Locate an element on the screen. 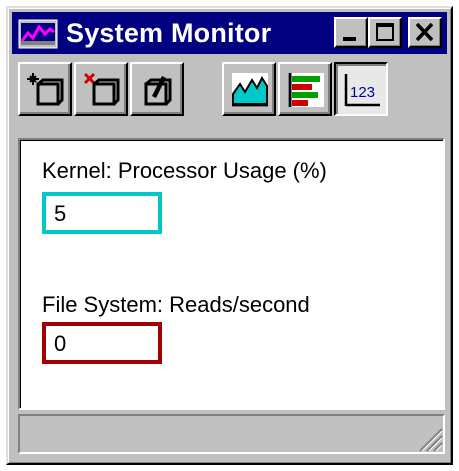  system-monitor-icon is located at coordinates (38, 34).